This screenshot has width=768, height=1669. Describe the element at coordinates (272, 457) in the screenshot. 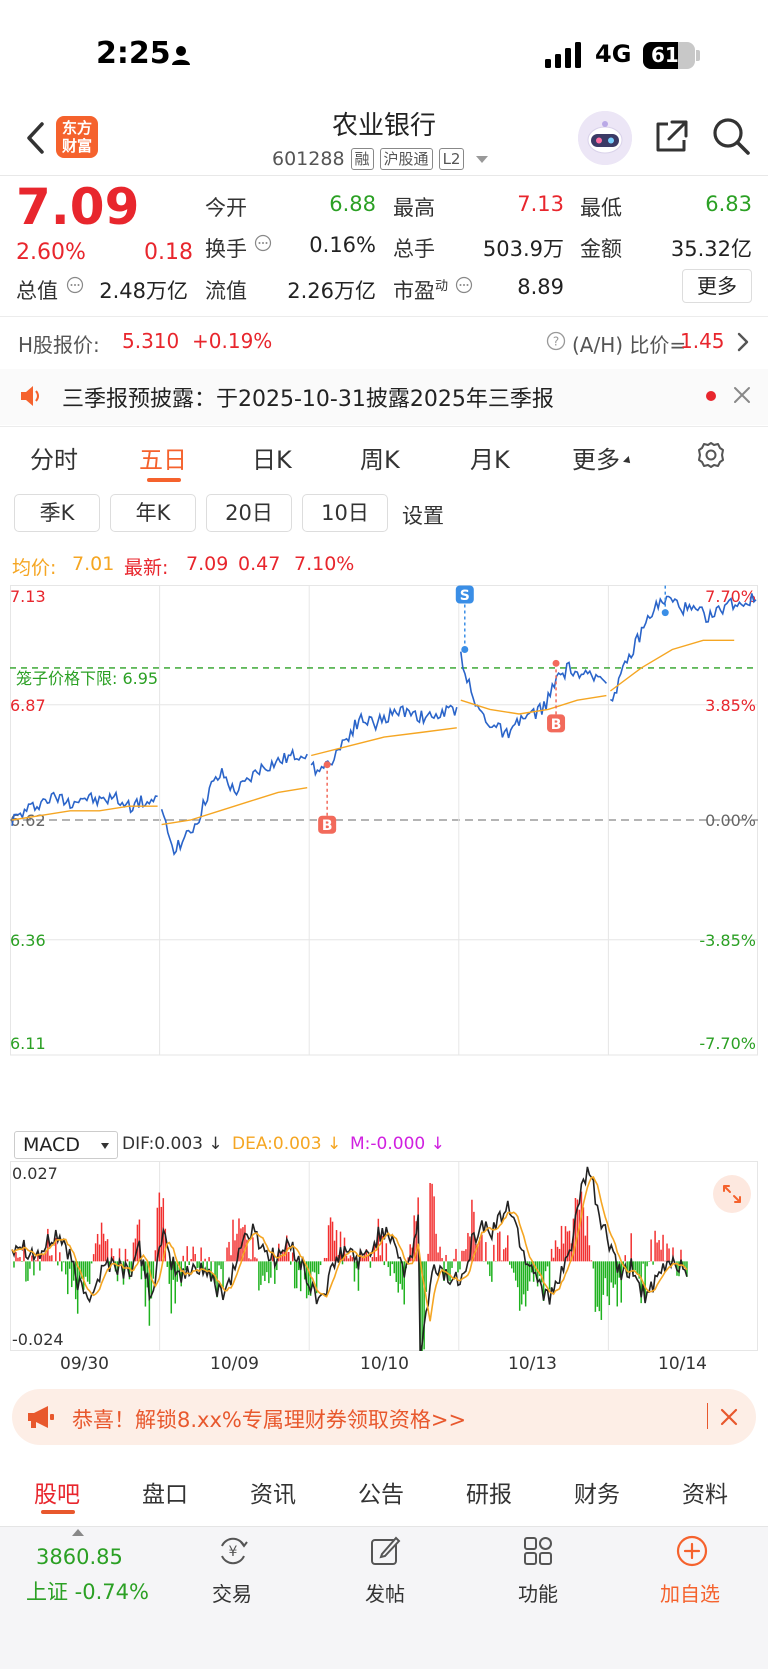

I see `tab-daily-k: 日K` at that location.